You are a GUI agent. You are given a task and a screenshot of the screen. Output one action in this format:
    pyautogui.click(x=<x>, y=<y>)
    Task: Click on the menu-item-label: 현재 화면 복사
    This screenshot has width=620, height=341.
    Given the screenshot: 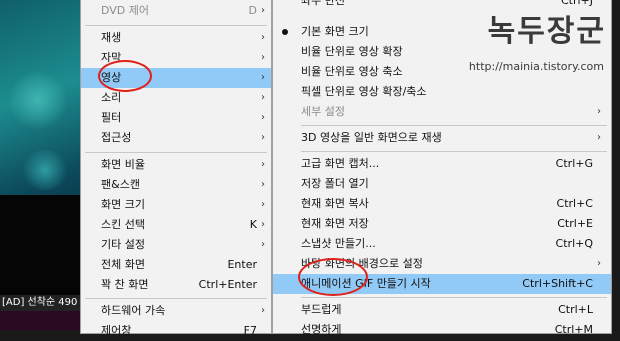 What is the action you would take?
    pyautogui.click(x=335, y=203)
    